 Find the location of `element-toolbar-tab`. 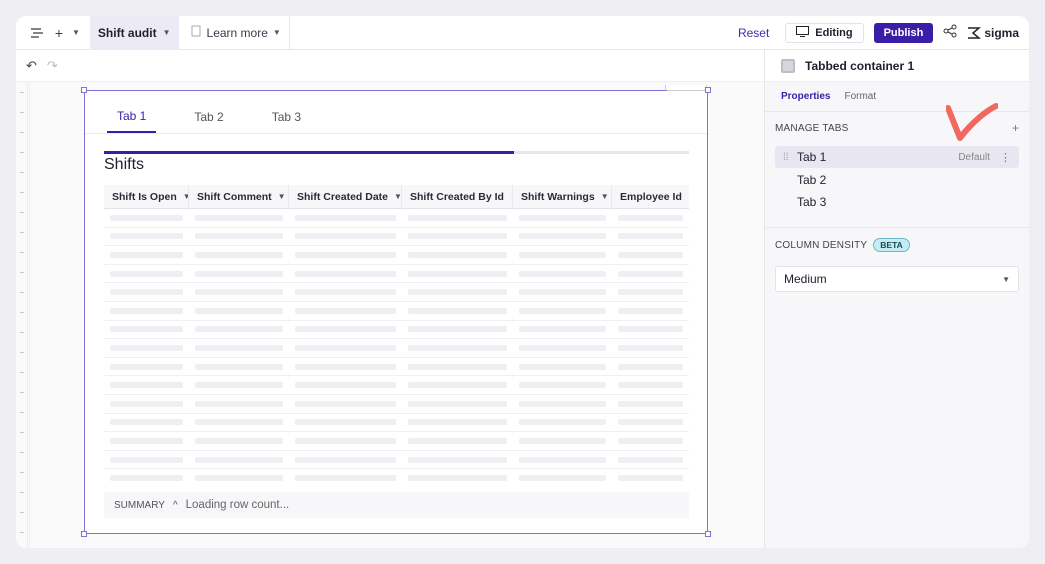

element-toolbar-tab is located at coordinates (686, 88).